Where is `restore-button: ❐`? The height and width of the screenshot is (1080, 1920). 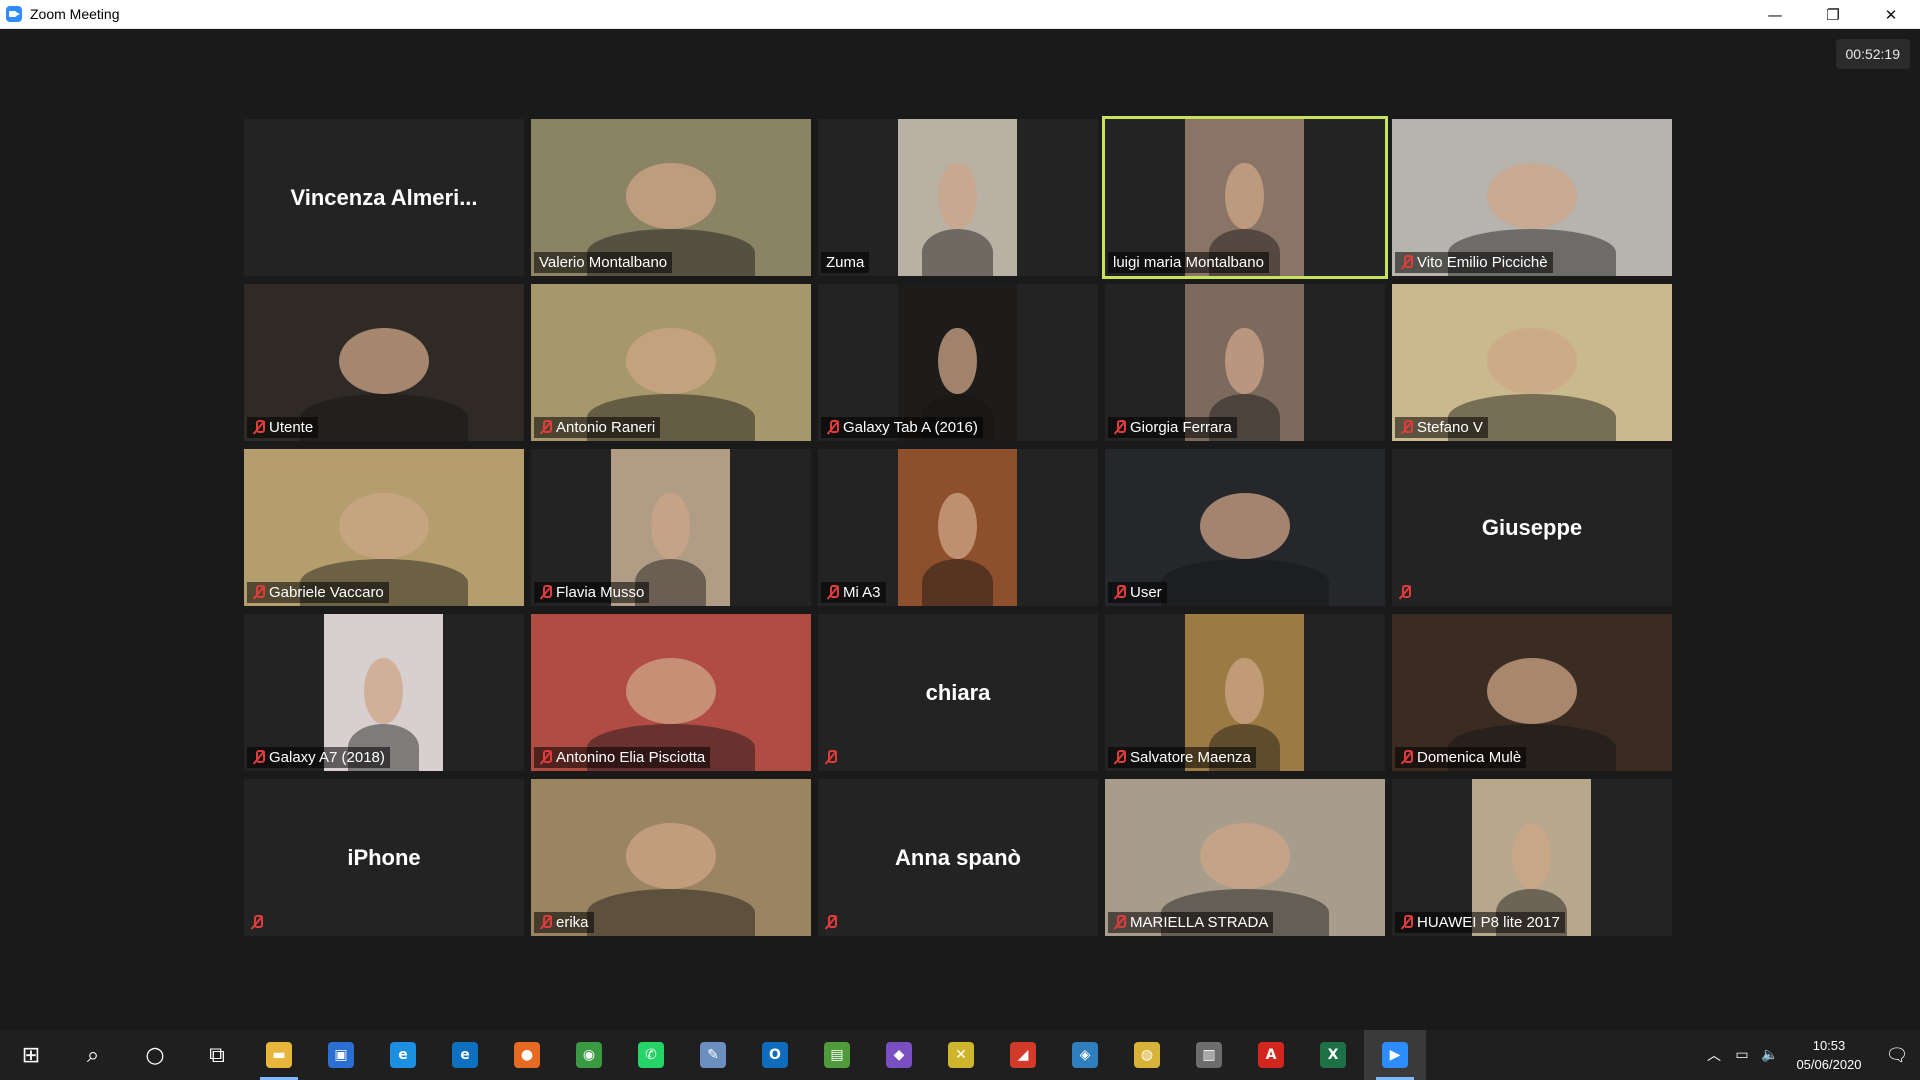 restore-button: ❐ is located at coordinates (1833, 14).